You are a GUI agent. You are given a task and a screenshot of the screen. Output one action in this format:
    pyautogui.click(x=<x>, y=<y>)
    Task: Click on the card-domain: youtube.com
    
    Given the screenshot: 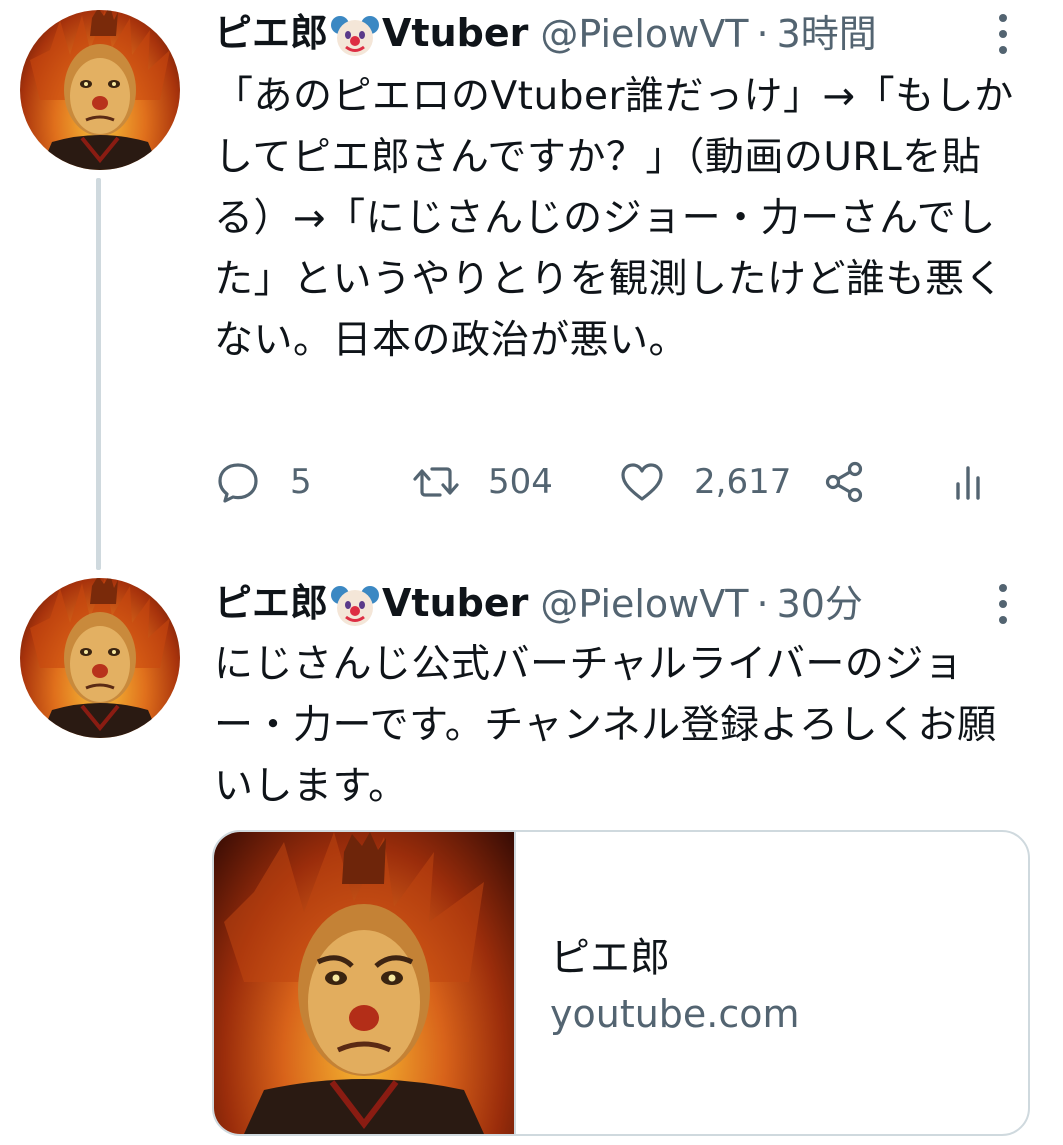 What is the action you would take?
    pyautogui.click(x=675, y=1014)
    